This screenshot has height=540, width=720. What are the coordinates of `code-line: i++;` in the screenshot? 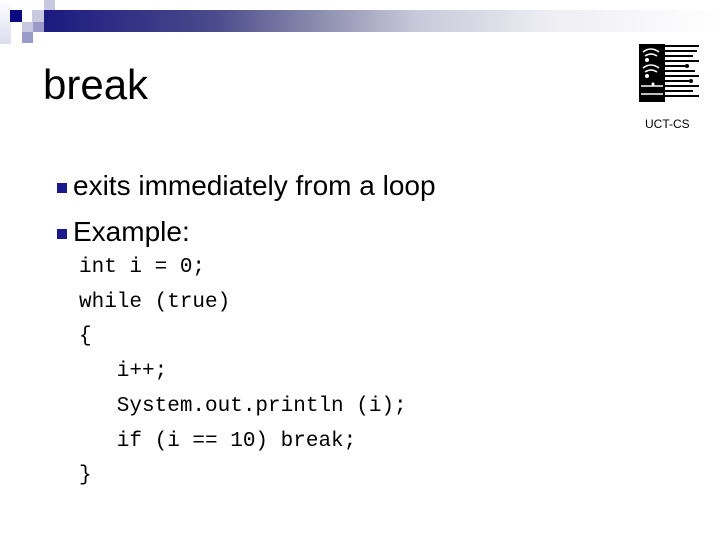 It's located at (123, 372).